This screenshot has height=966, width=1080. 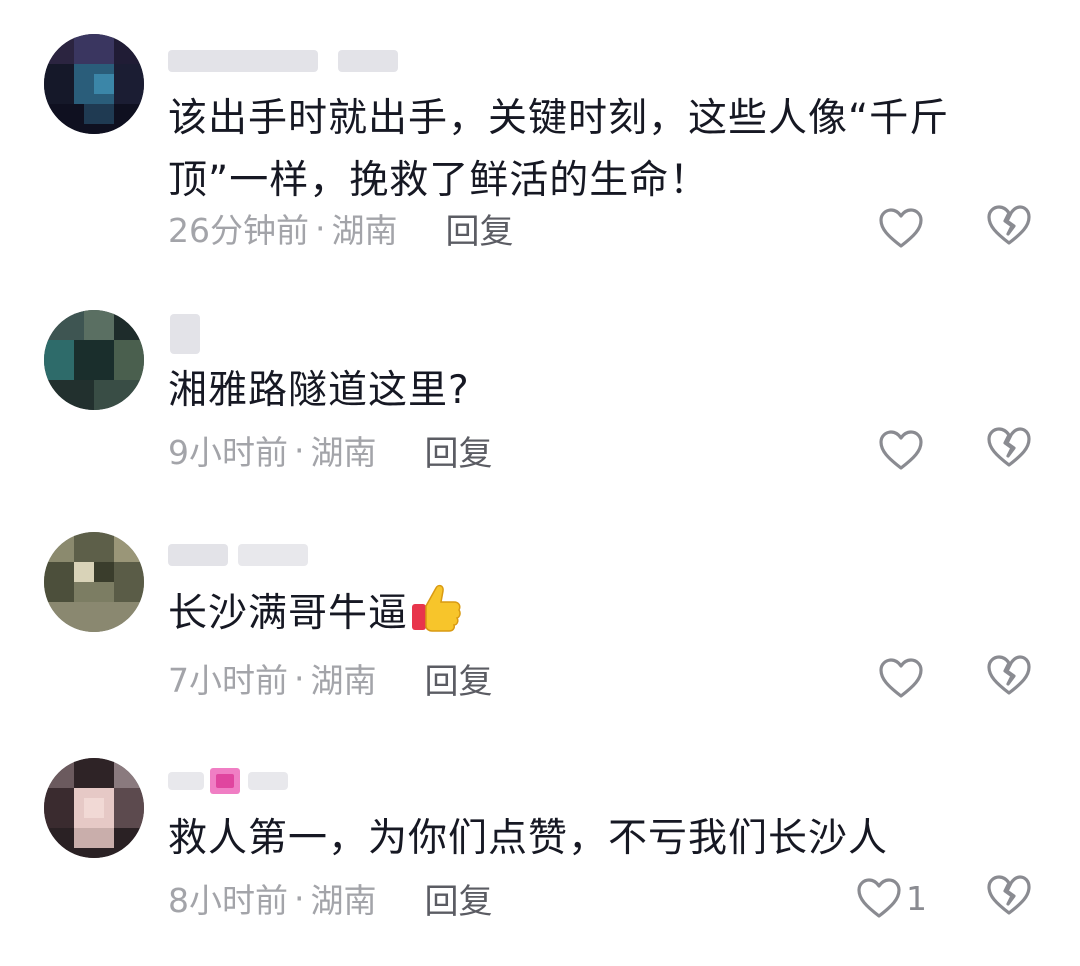 I want to click on comment-meta: 7小时前 · 湖南 回复, so click(x=330, y=678).